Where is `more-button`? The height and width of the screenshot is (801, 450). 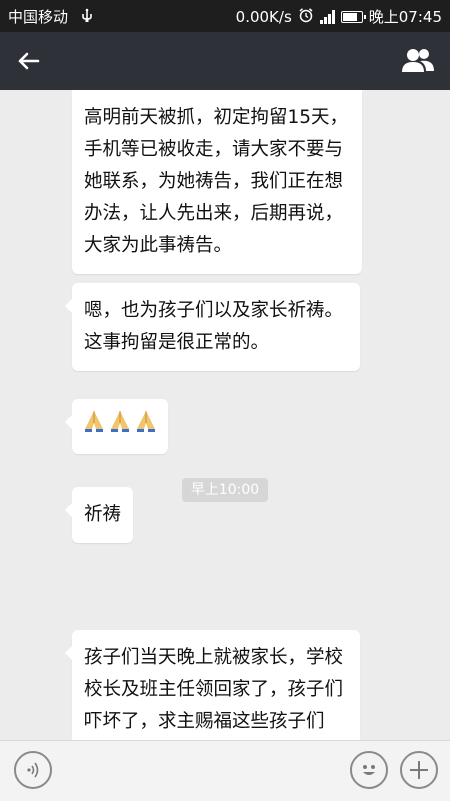 more-button is located at coordinates (419, 770).